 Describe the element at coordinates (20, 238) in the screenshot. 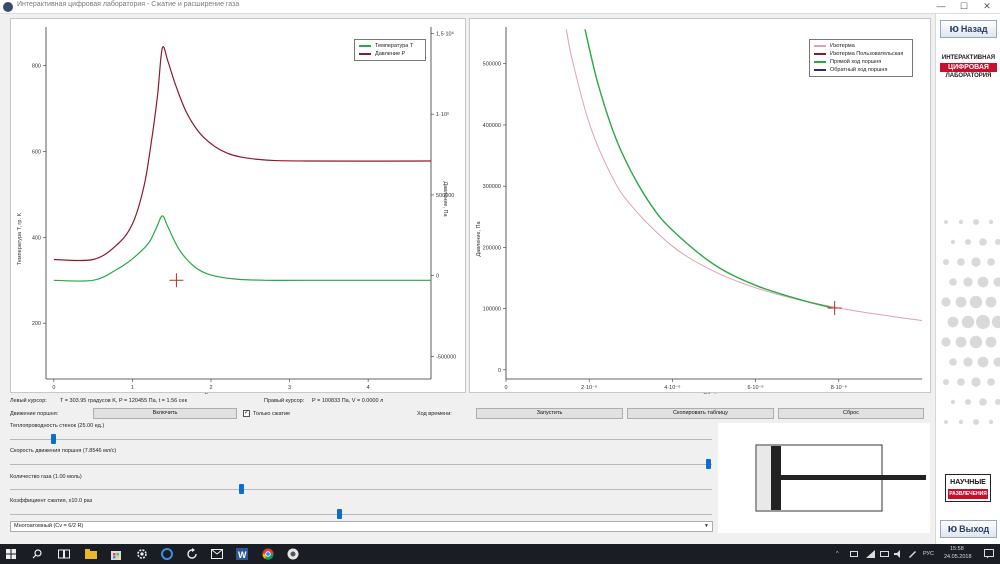

I see `y-axis-label: Температура T, гр. K` at that location.